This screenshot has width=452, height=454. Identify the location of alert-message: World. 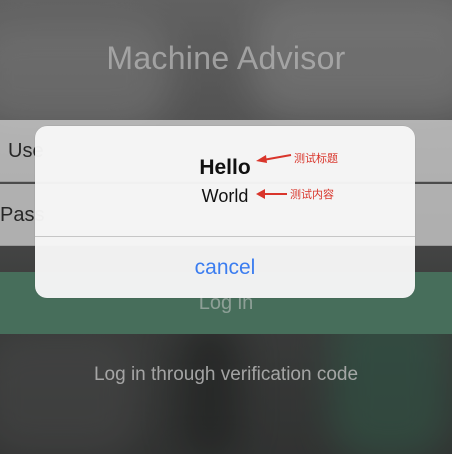
(225, 196).